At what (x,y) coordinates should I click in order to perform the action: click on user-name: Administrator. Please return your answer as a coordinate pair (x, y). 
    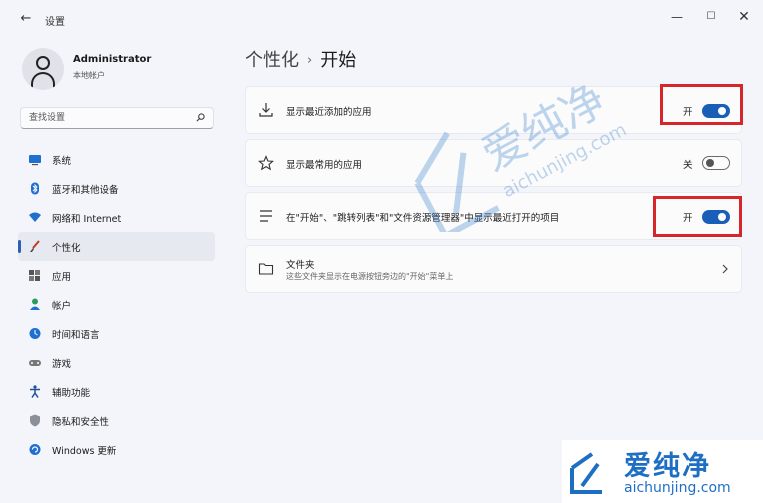
    Looking at the image, I should click on (112, 59).